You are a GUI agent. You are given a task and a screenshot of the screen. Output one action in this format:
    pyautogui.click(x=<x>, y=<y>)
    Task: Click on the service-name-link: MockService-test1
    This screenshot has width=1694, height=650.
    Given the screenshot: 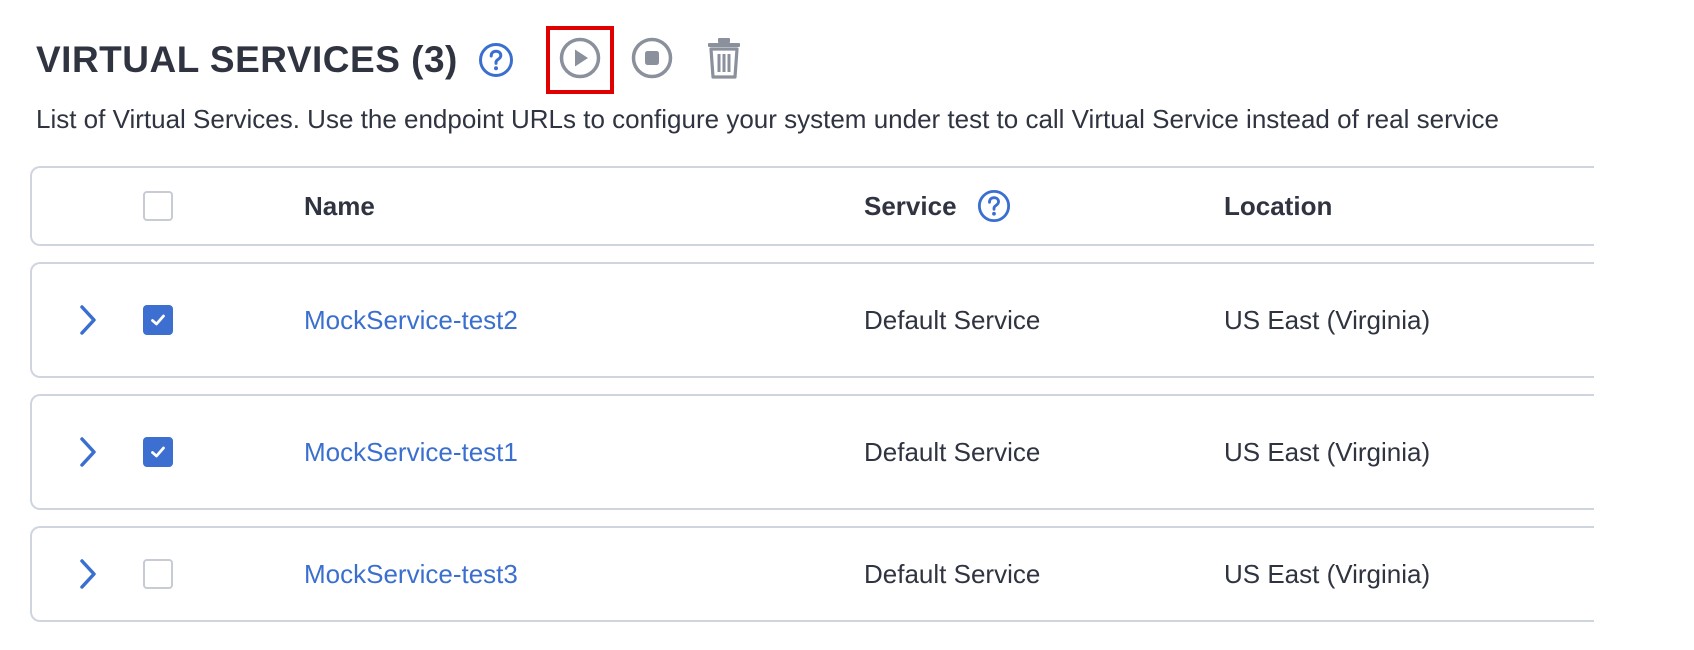 What is the action you would take?
    pyautogui.click(x=411, y=452)
    